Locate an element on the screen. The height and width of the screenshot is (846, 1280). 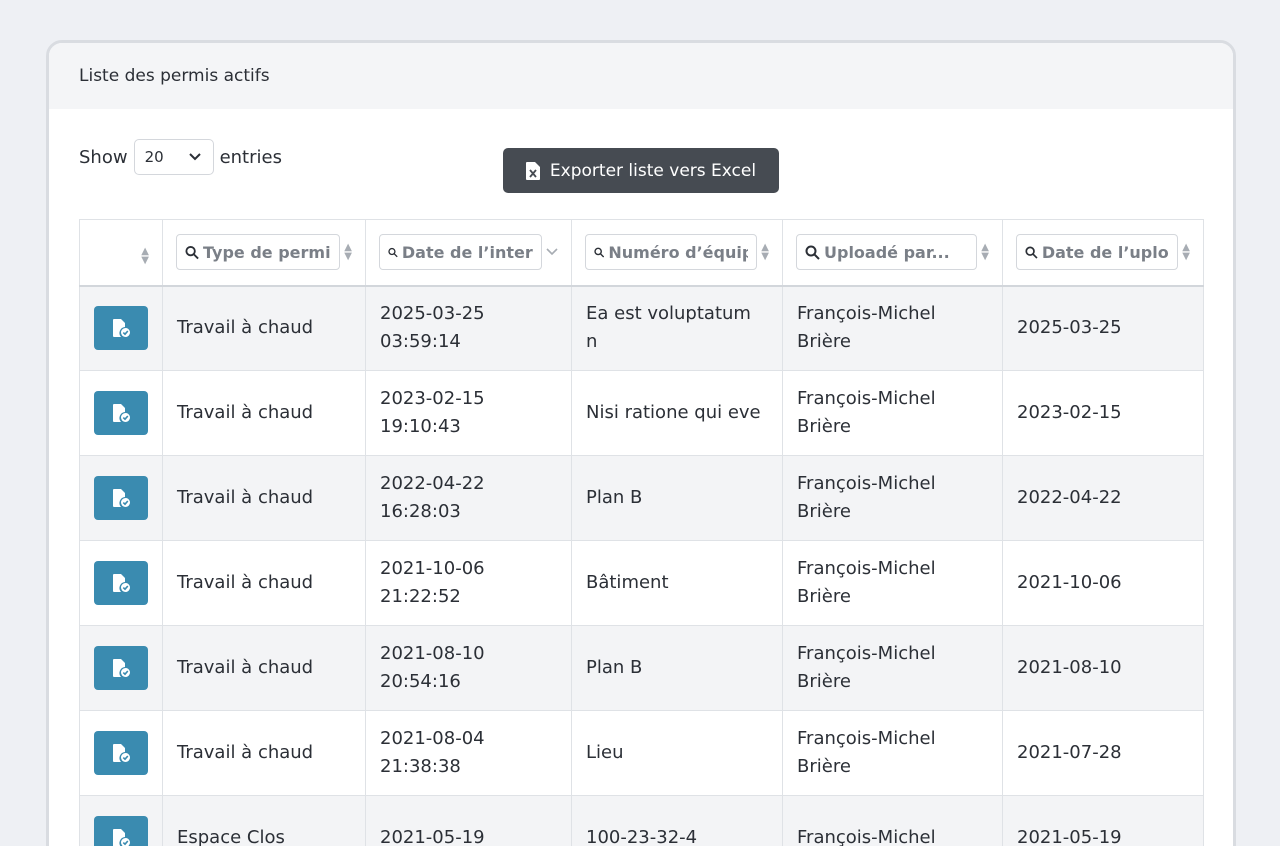
card-title: Liste des permis actifs is located at coordinates (174, 76).